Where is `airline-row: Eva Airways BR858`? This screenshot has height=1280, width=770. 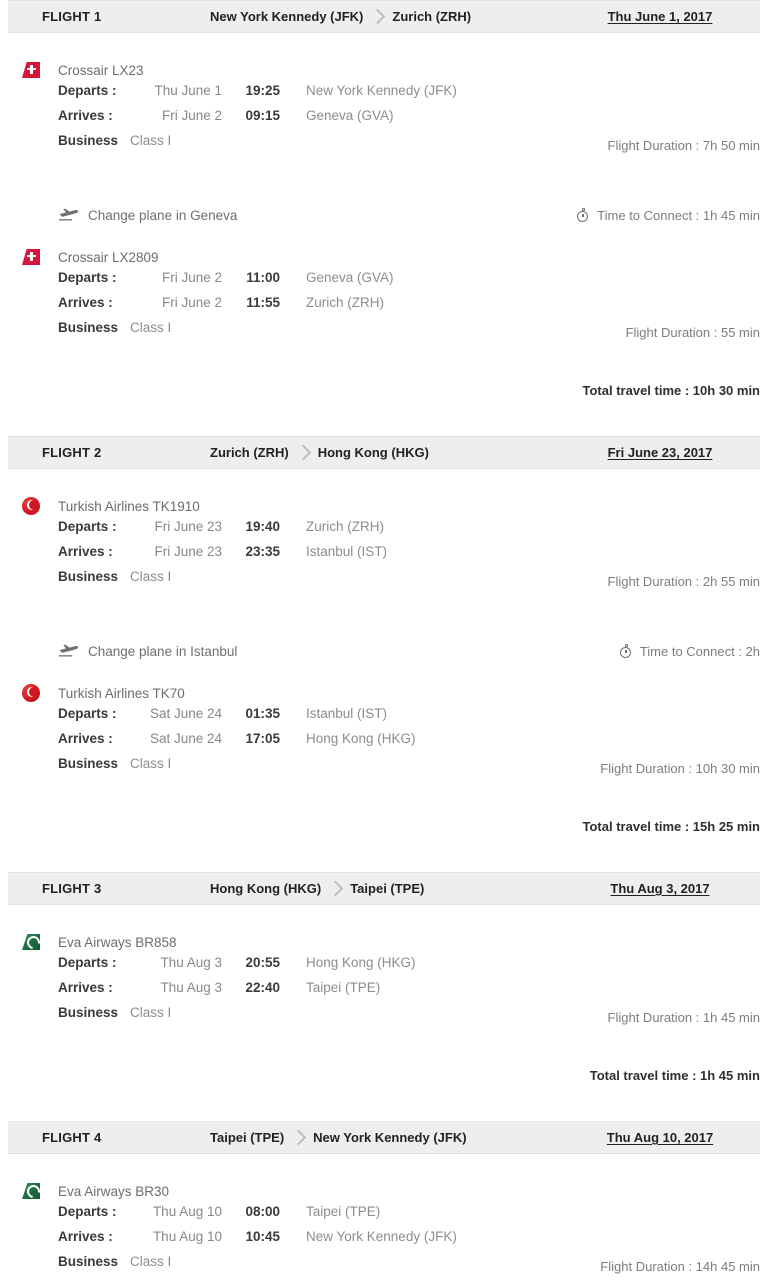
airline-row: Eva Airways BR858 is located at coordinates (385, 942).